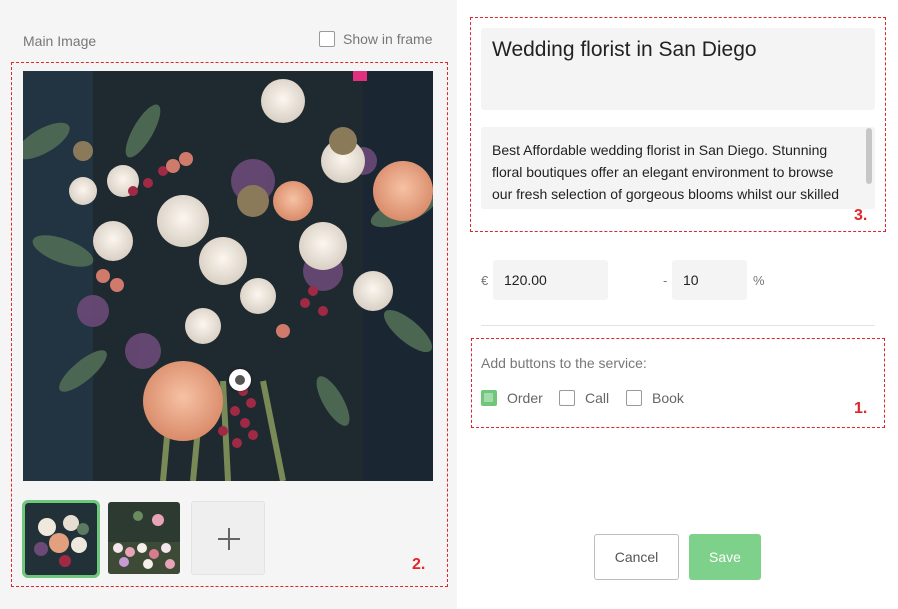  What do you see at coordinates (419, 564) in the screenshot?
I see `annotation-marker-2: 2.` at bounding box center [419, 564].